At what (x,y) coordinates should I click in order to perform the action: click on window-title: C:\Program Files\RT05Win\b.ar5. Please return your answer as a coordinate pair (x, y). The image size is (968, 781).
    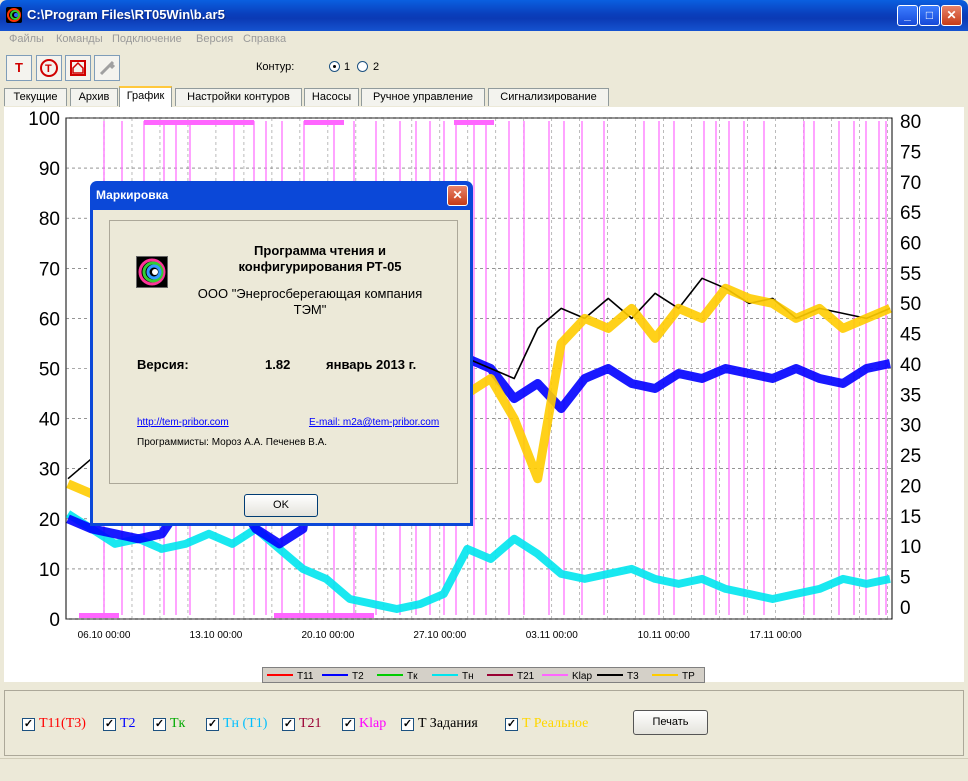
    Looking at the image, I should click on (126, 14).